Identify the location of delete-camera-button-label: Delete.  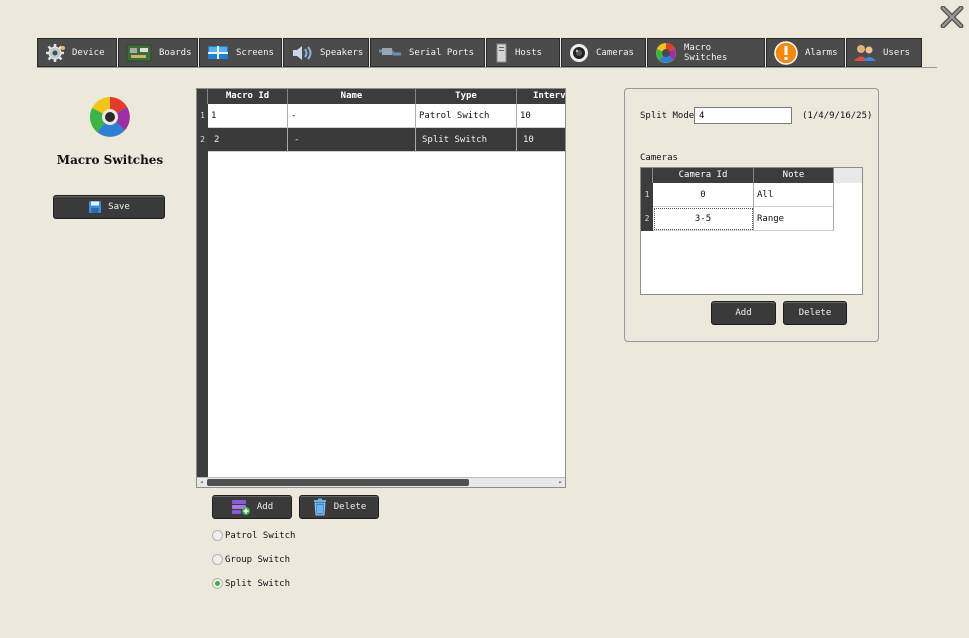
(815, 313).